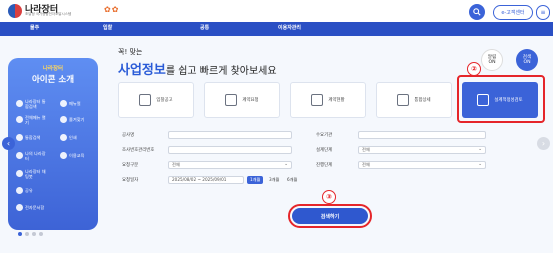 This screenshot has height=253, width=553. Describe the element at coordinates (34, 27) in the screenshot. I see `nav-item-order: 물주` at that location.